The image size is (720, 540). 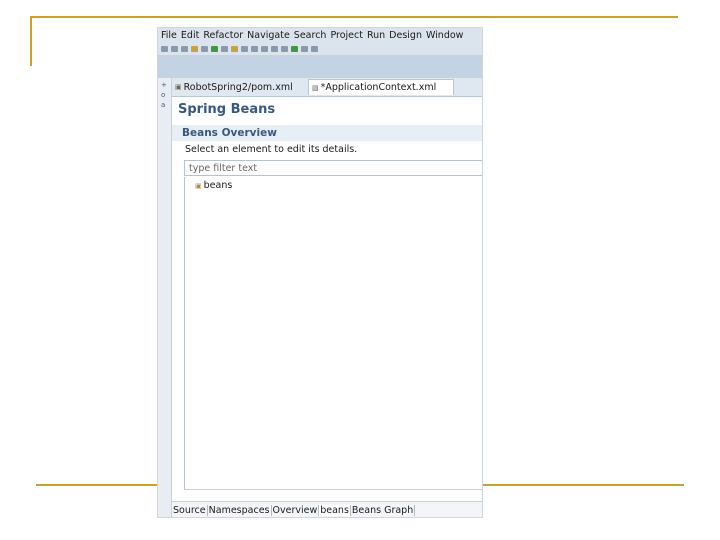 I want to click on menu-file: File, so click(x=169, y=35).